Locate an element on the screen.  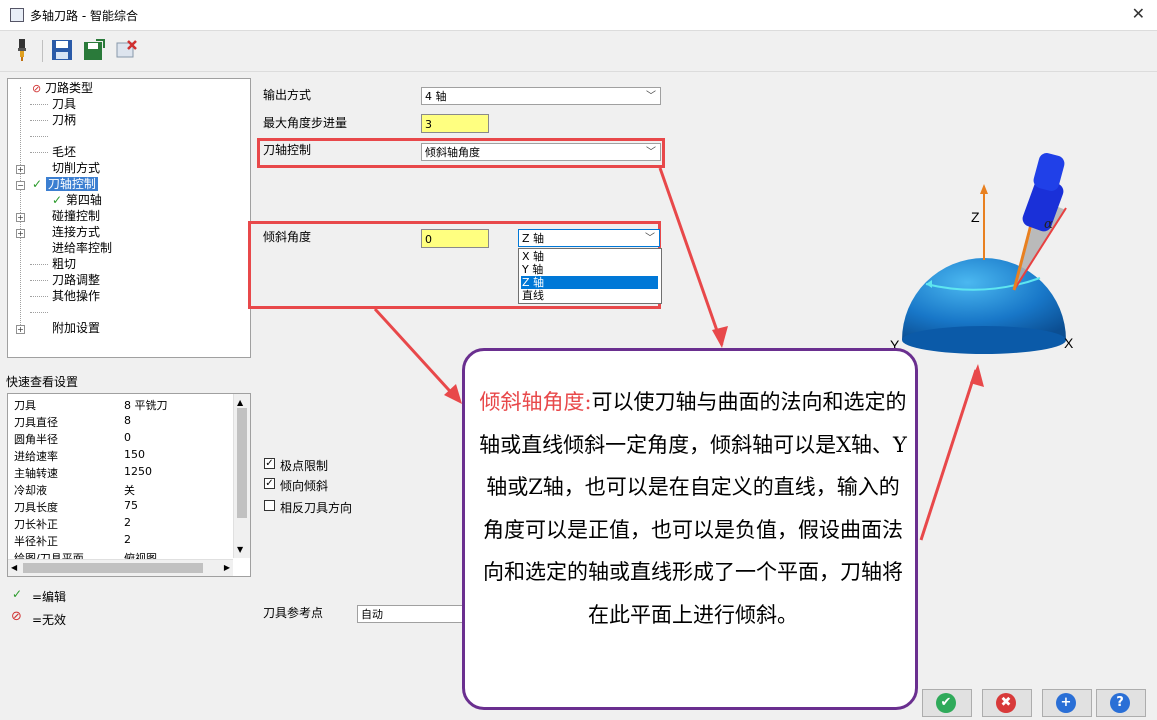
plus-circle-icon: + is located at coordinates (1066, 703).